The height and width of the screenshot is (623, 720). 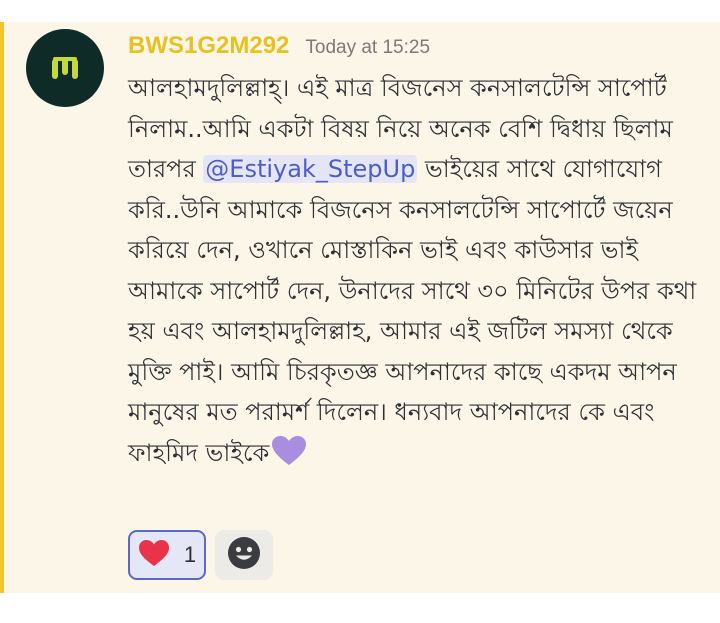 I want to click on reaction-count: 1, so click(x=190, y=554).